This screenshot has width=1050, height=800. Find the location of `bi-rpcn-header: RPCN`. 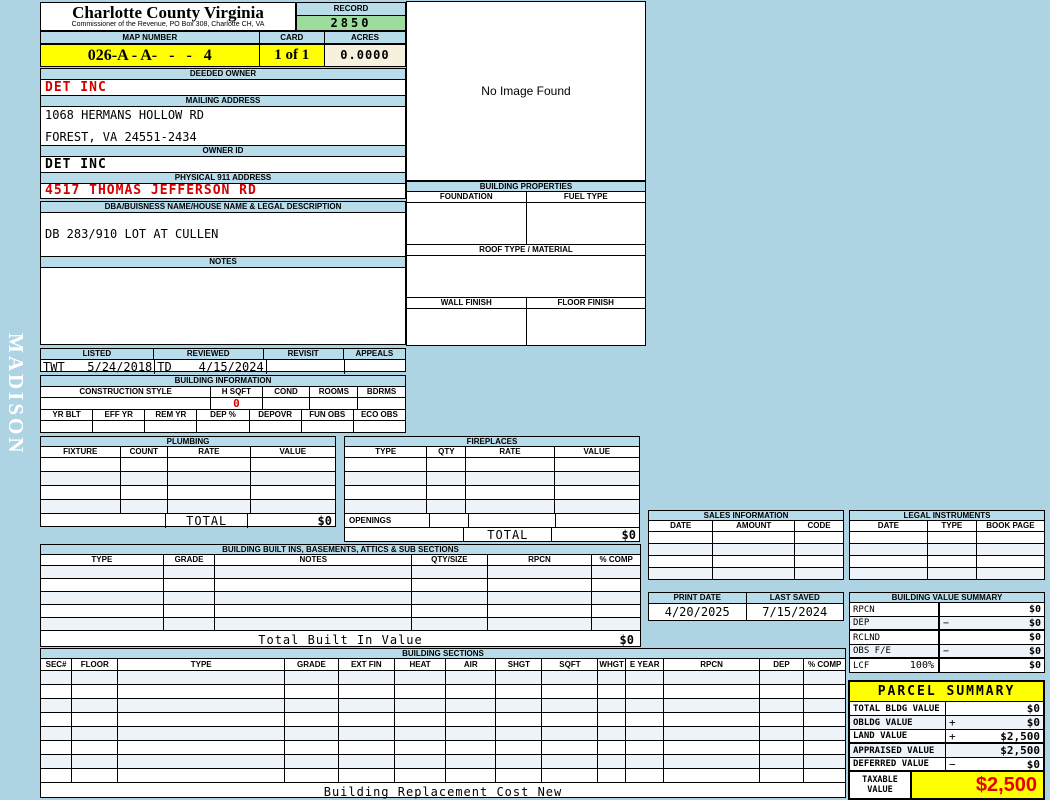

bi-rpcn-header: RPCN is located at coordinates (540, 560).